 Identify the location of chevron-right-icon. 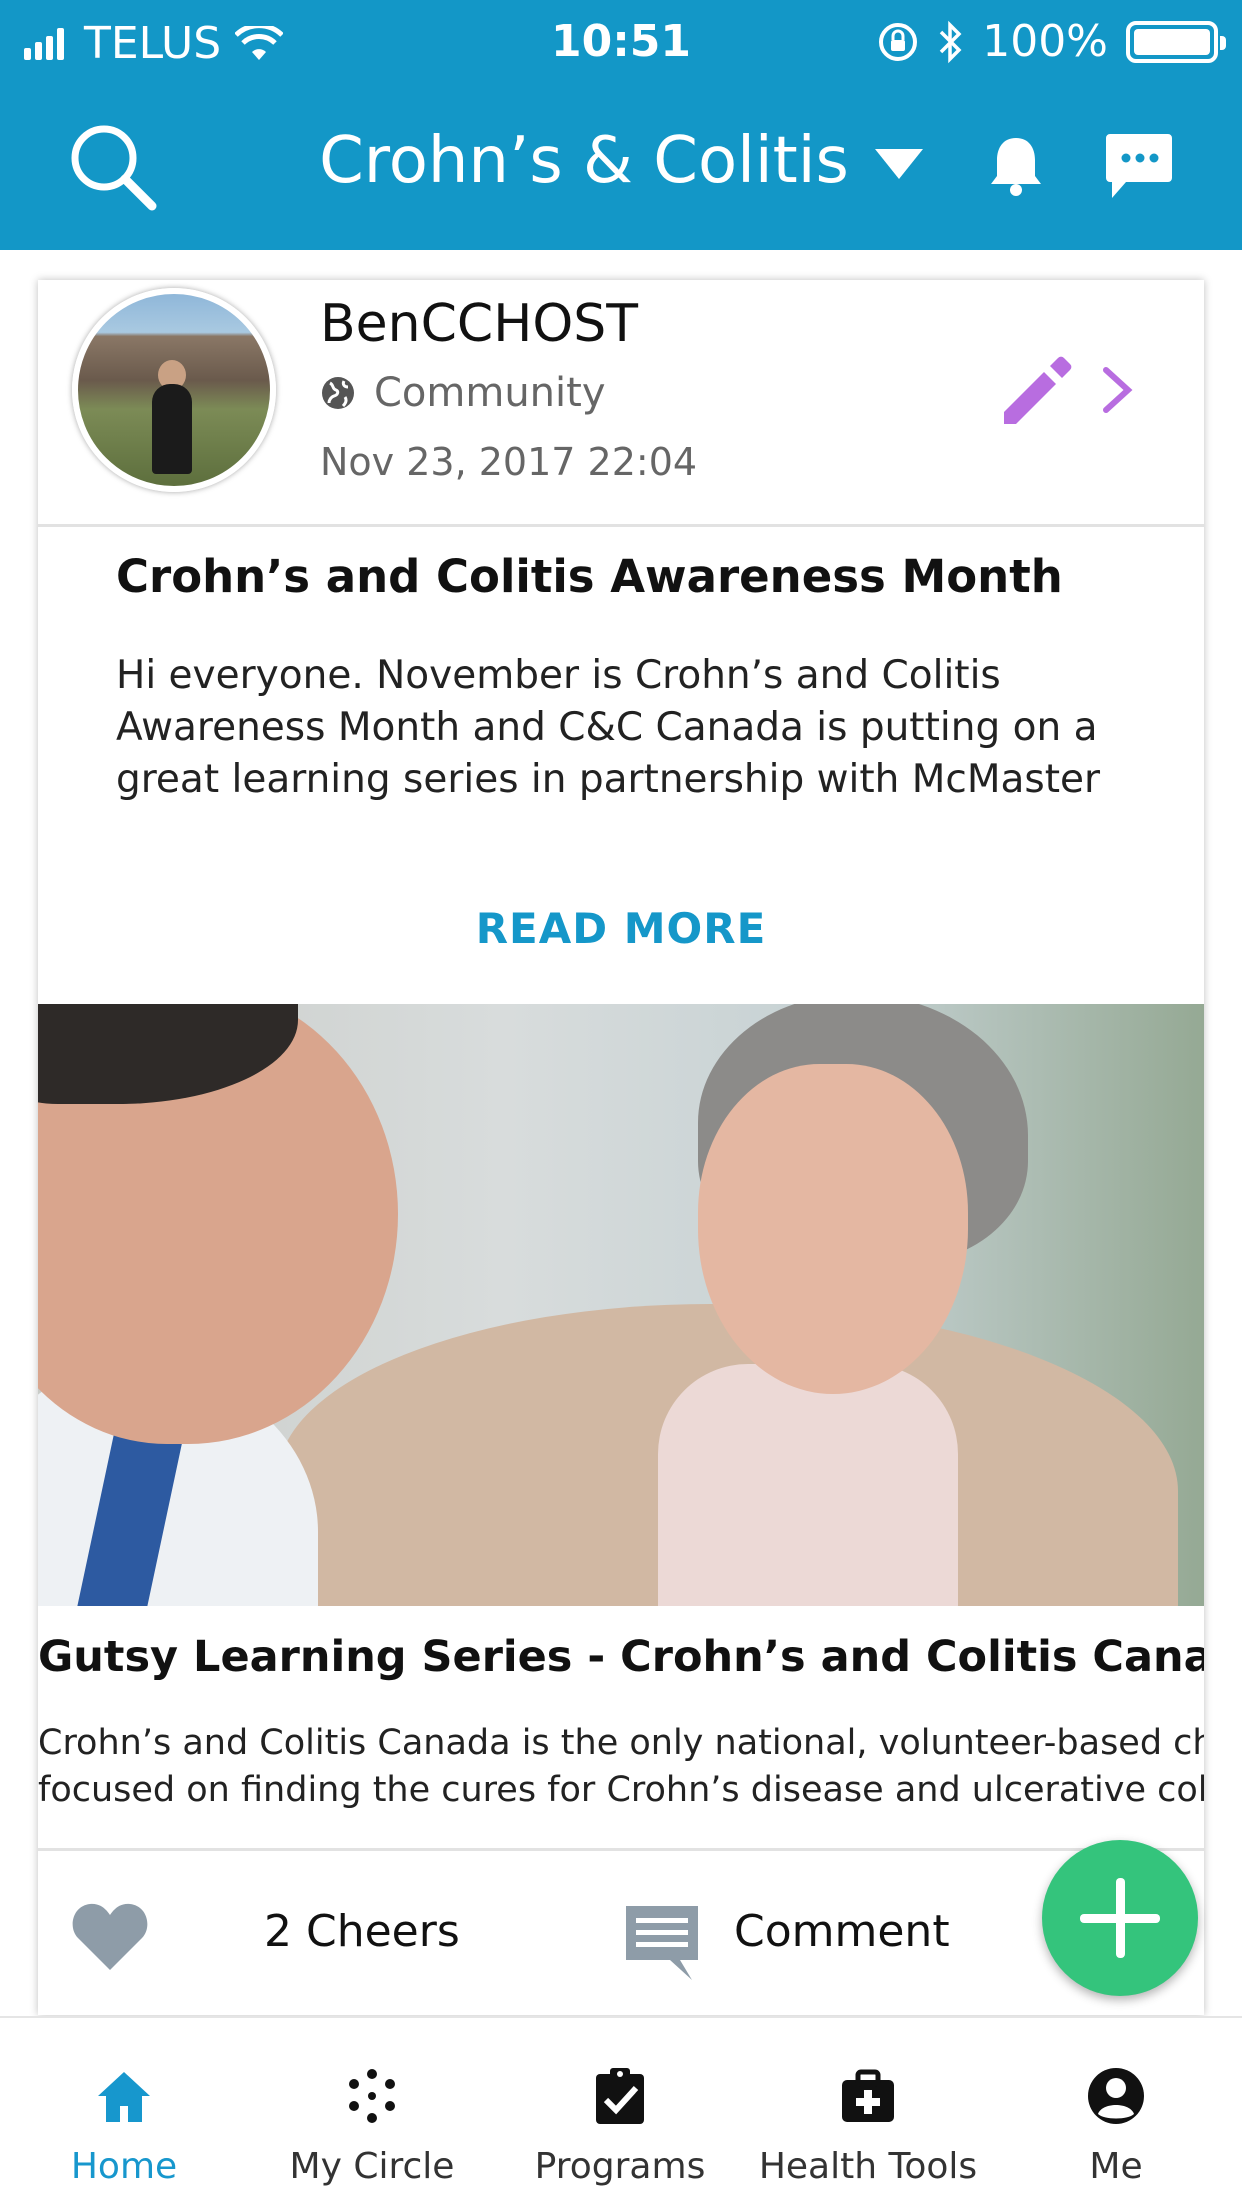
(1118, 390).